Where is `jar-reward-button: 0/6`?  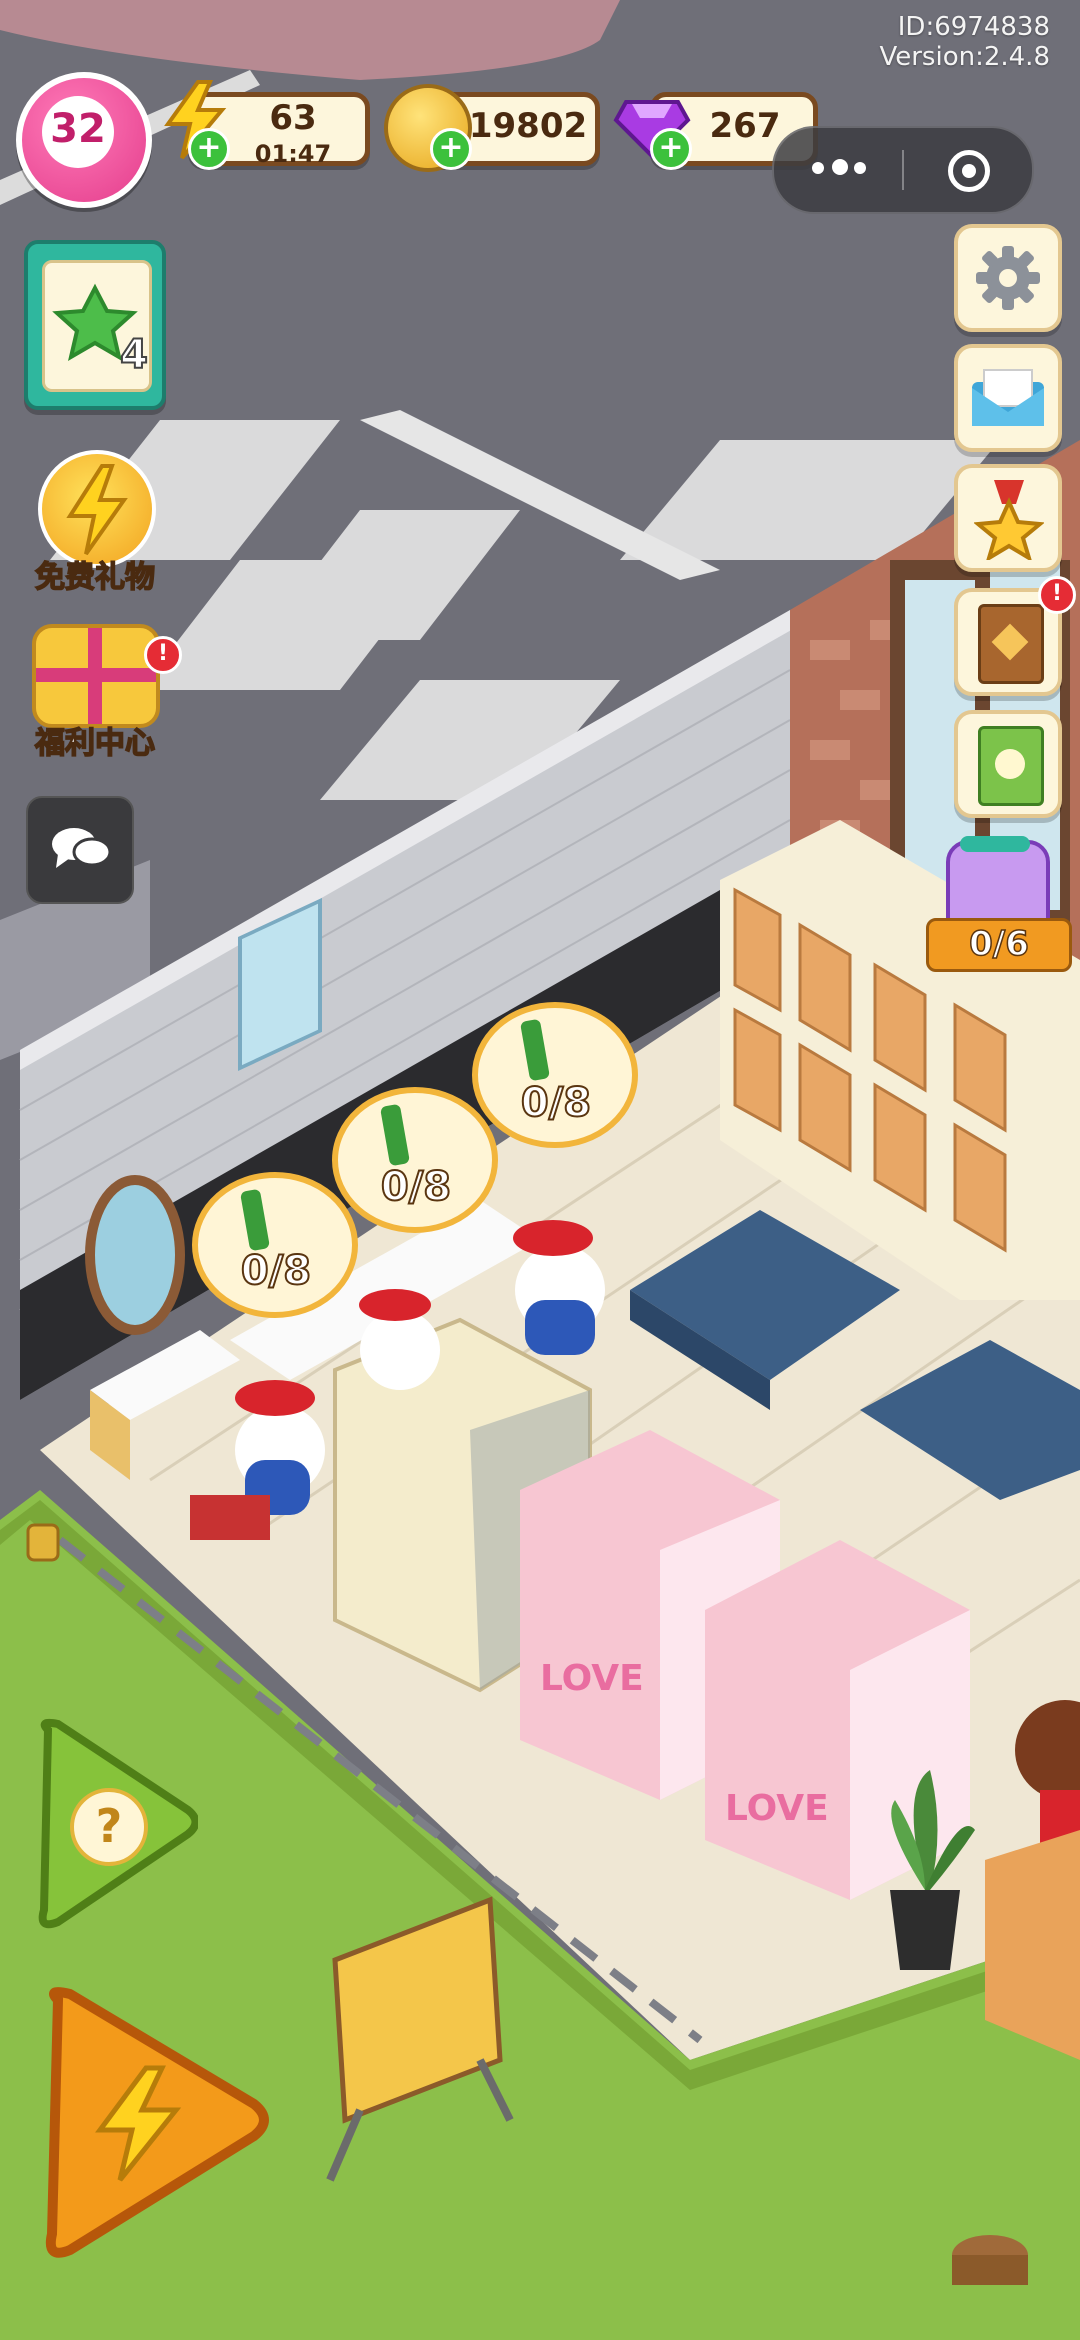
jar-reward-button: 0/6 is located at coordinates (999, 906).